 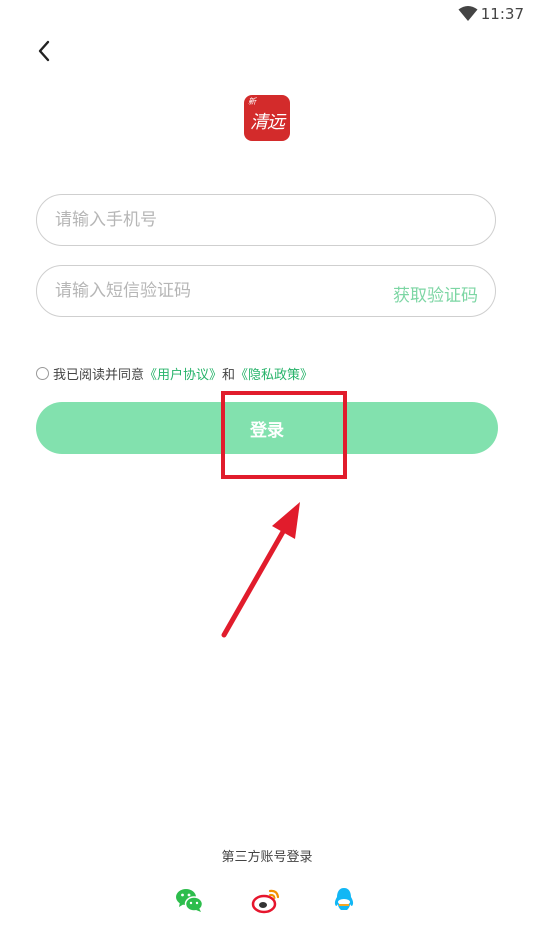 I want to click on weibo-icon, so click(x=266, y=900).